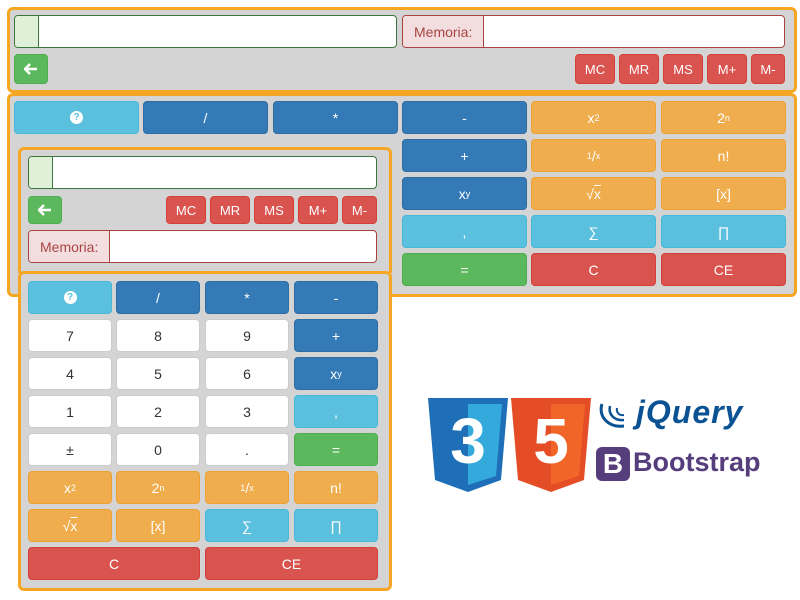  I want to click on html5-digit: 5, so click(551, 441).